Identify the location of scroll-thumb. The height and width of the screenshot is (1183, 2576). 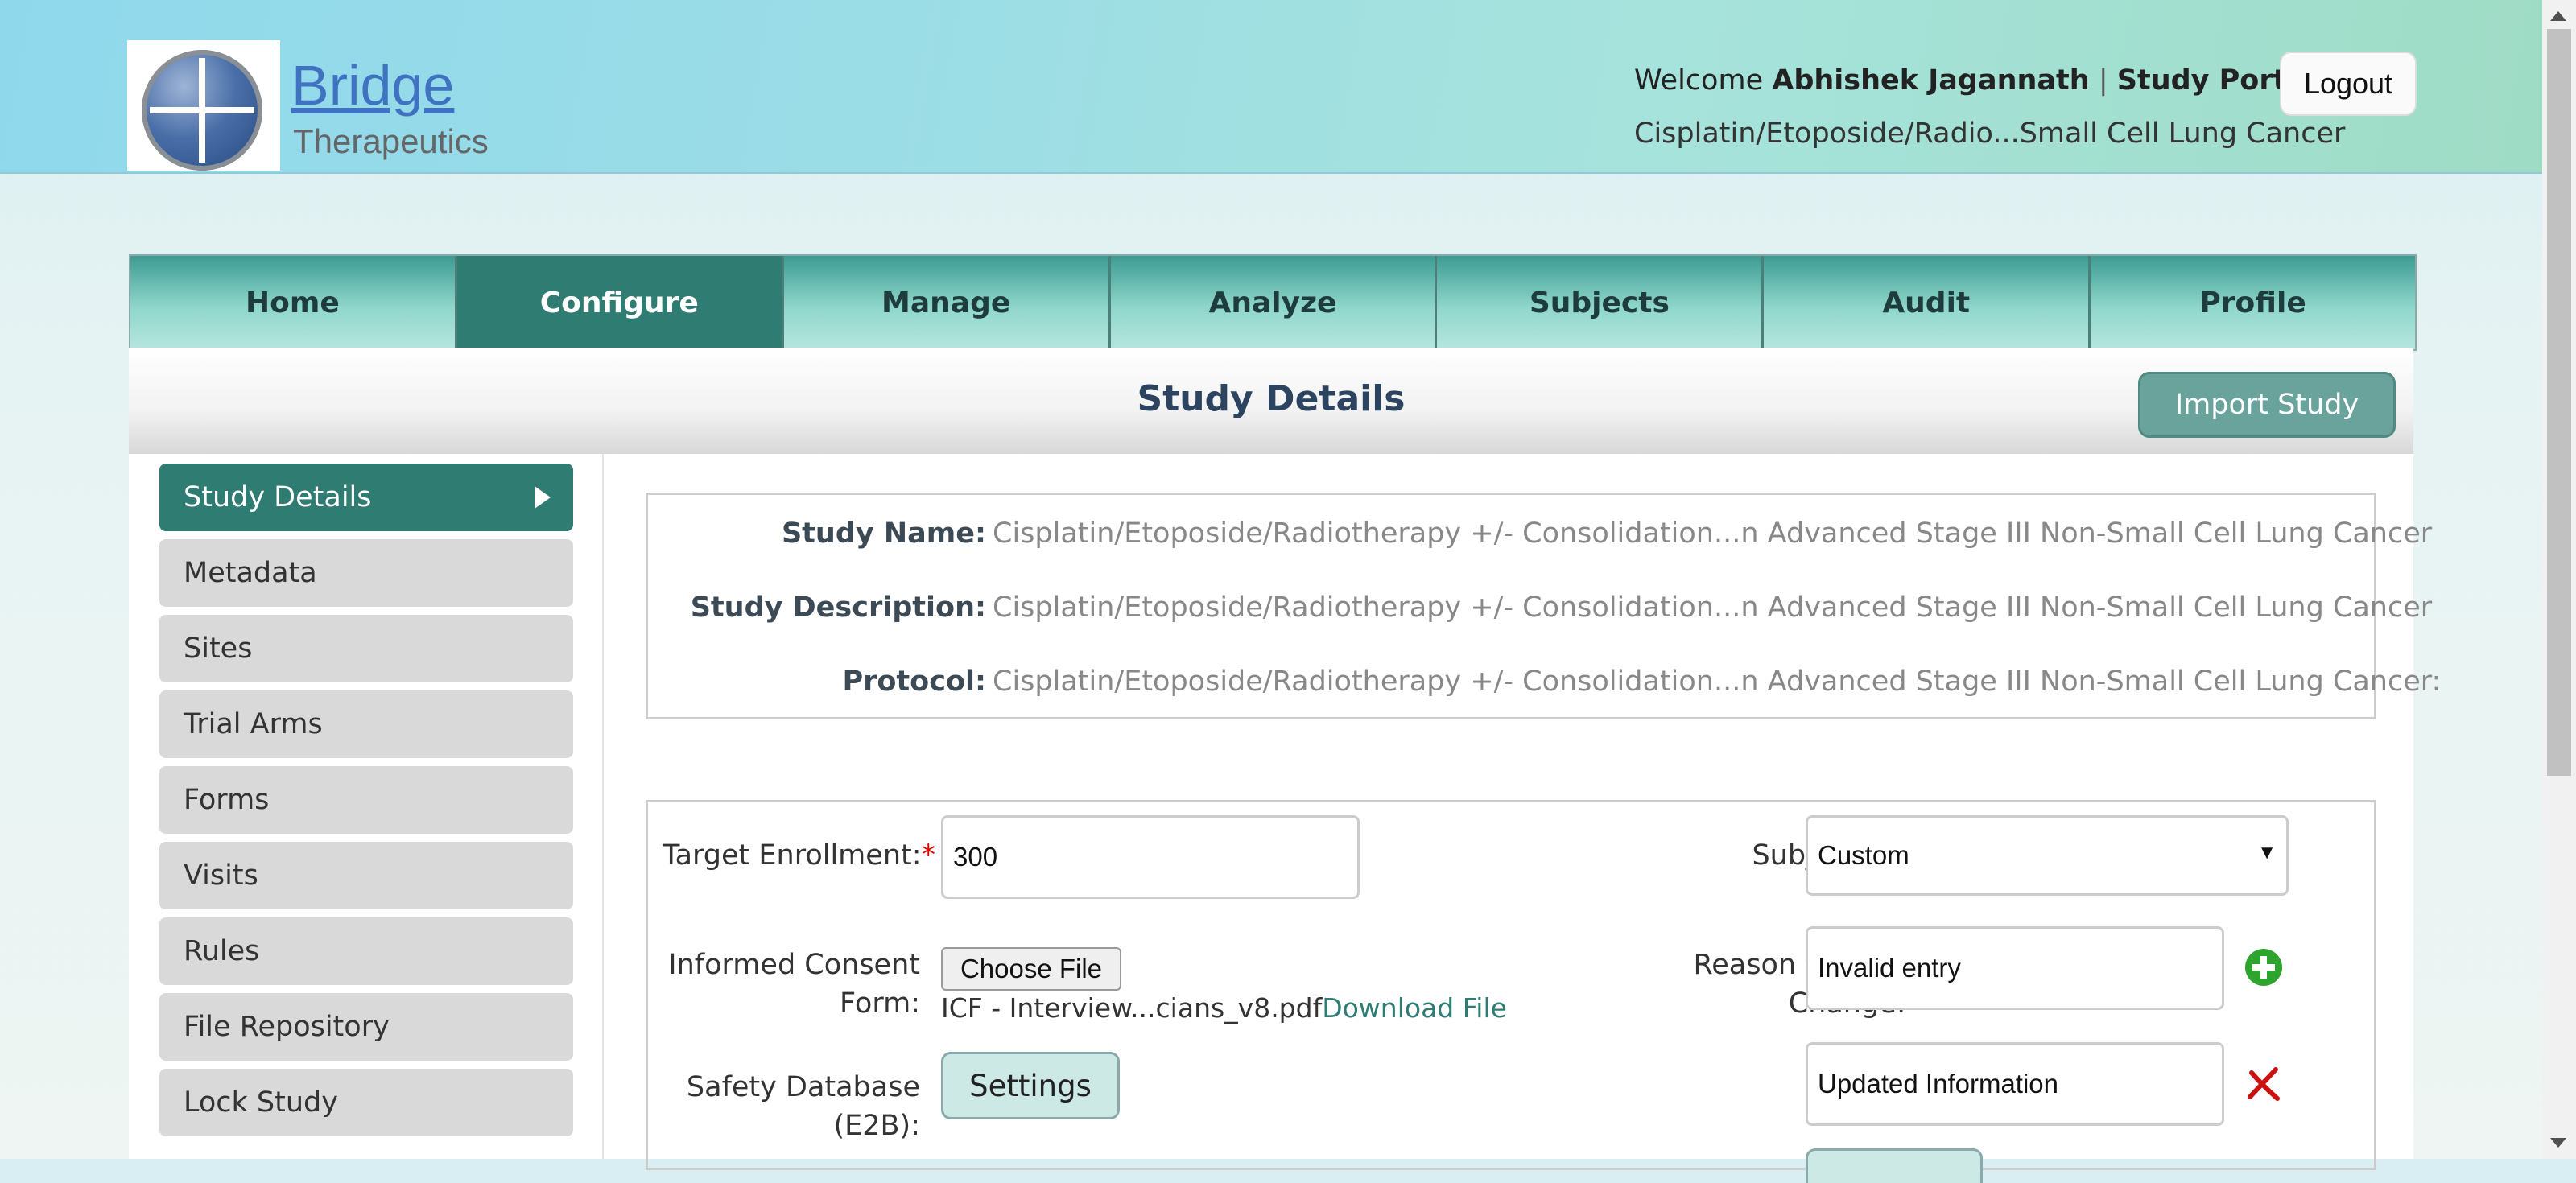
(2559, 402).